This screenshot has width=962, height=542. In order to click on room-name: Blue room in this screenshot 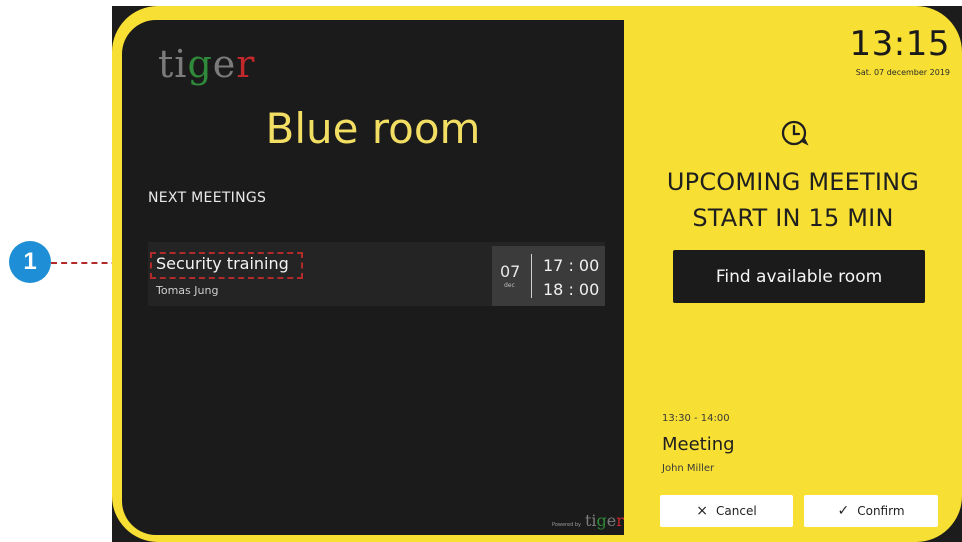, I will do `click(373, 128)`.